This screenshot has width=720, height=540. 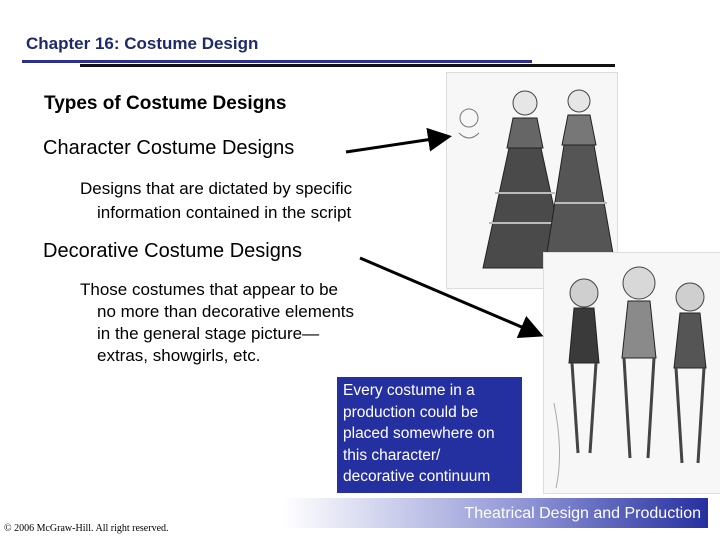 I want to click on footer-title: Theatrical Design and Production, so click(x=582, y=513).